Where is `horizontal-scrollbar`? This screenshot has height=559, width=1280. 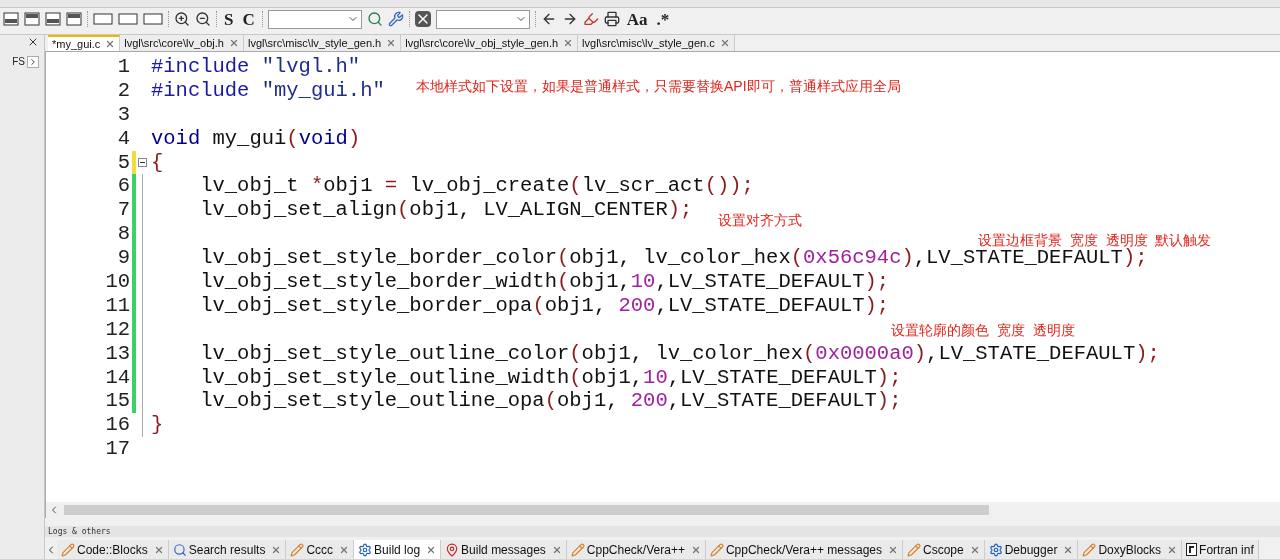
horizontal-scrollbar is located at coordinates (663, 510).